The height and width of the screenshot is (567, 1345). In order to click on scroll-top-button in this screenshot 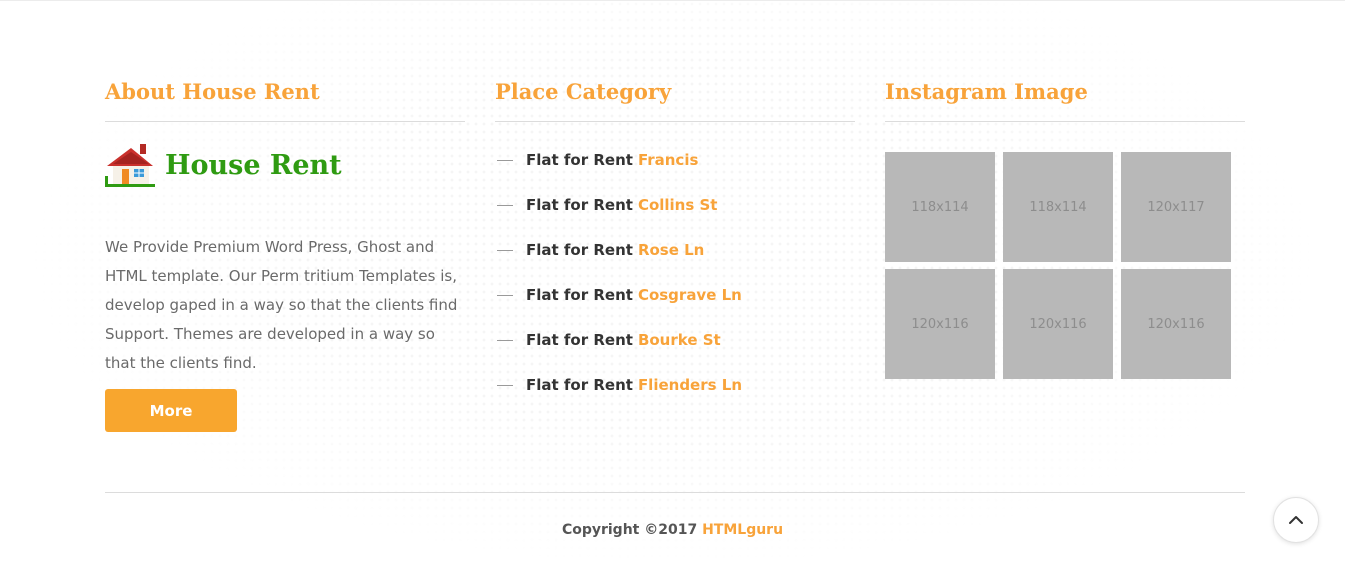, I will do `click(1296, 520)`.